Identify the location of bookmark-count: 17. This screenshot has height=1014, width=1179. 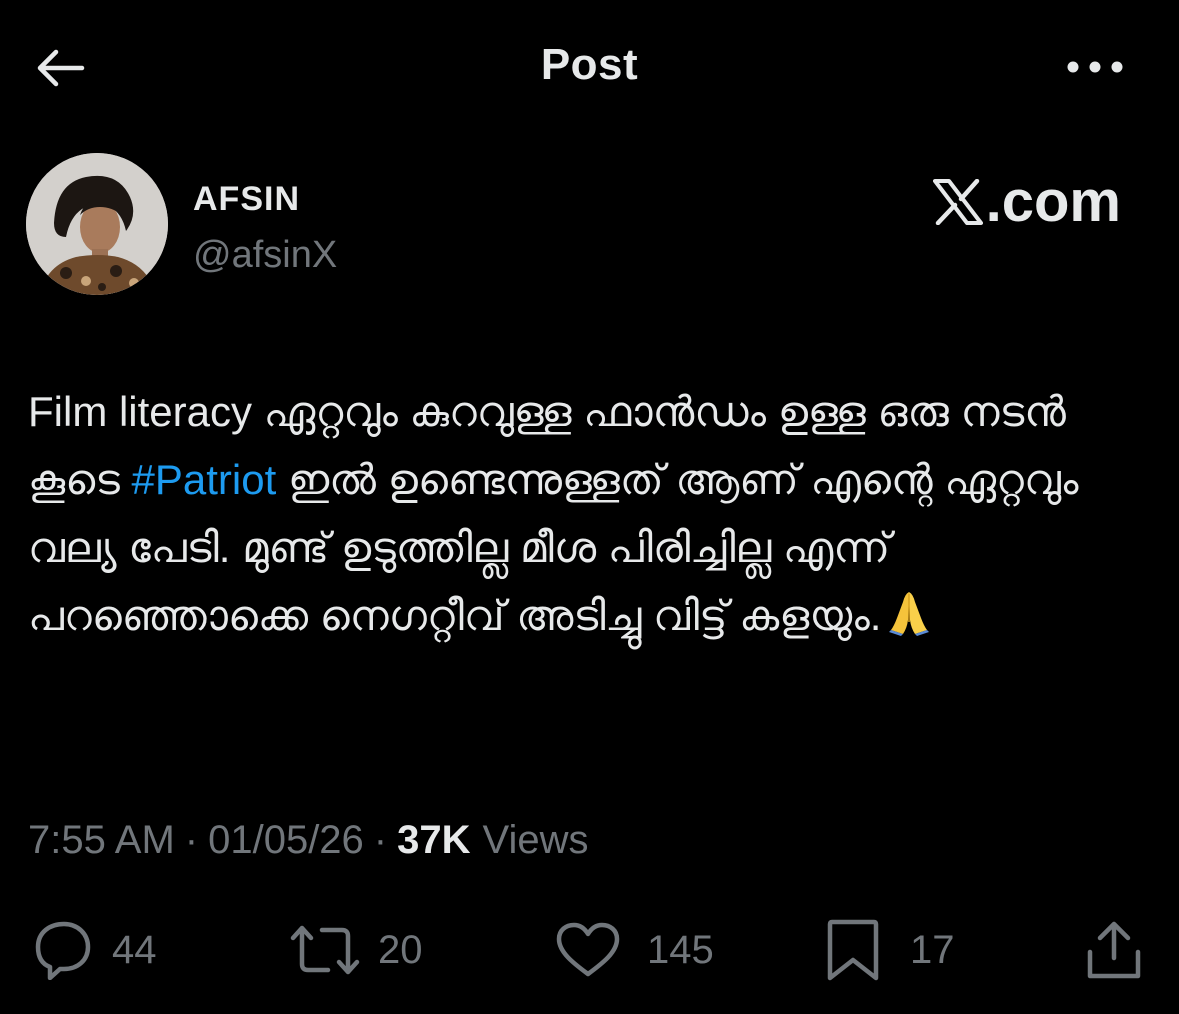
(932, 949).